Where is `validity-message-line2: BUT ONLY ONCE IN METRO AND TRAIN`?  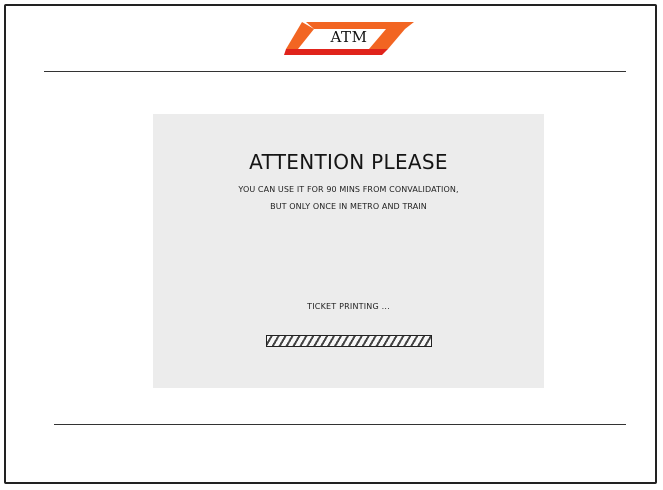
validity-message-line2: BUT ONLY ONCE IN METRO AND TRAIN is located at coordinates (348, 206).